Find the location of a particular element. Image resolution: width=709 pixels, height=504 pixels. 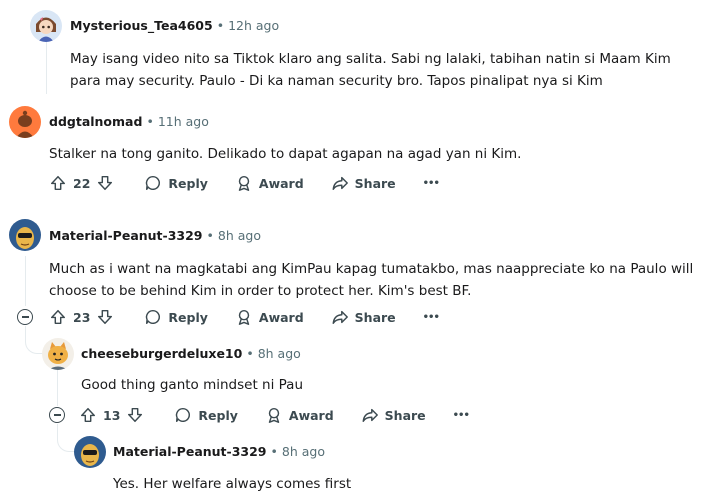

vote-group: 22 is located at coordinates (81, 183).